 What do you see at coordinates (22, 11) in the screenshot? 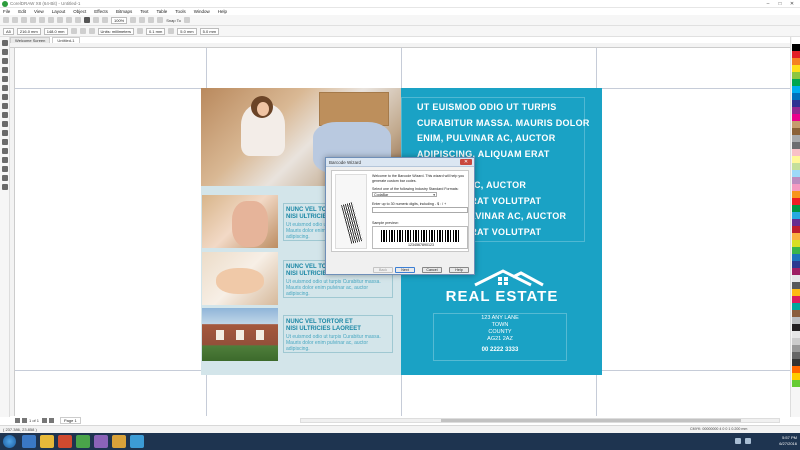
I see `menu-edit: Edit` at bounding box center [22, 11].